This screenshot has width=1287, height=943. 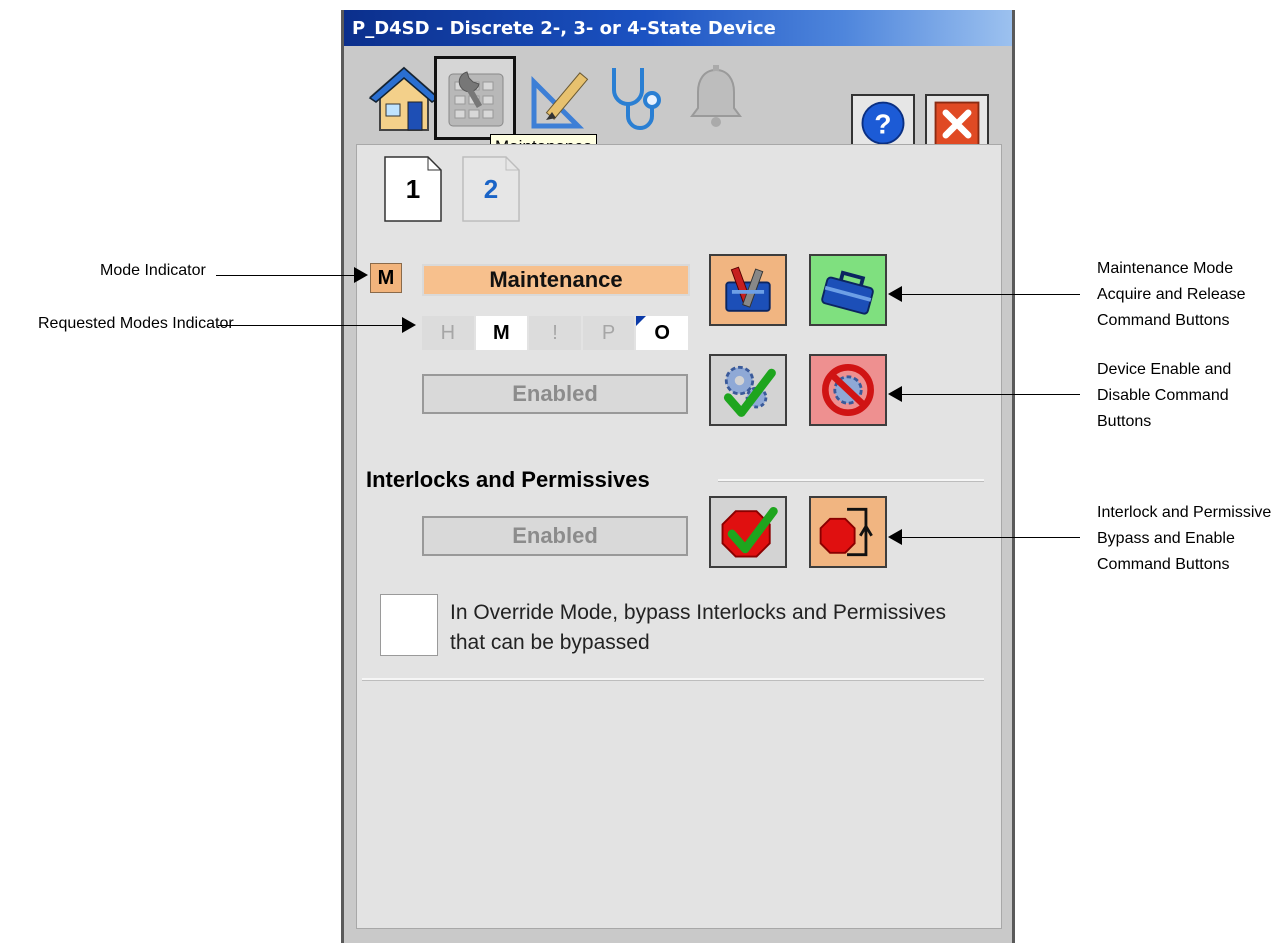 I want to click on maintenance-icon, so click(x=476, y=99).